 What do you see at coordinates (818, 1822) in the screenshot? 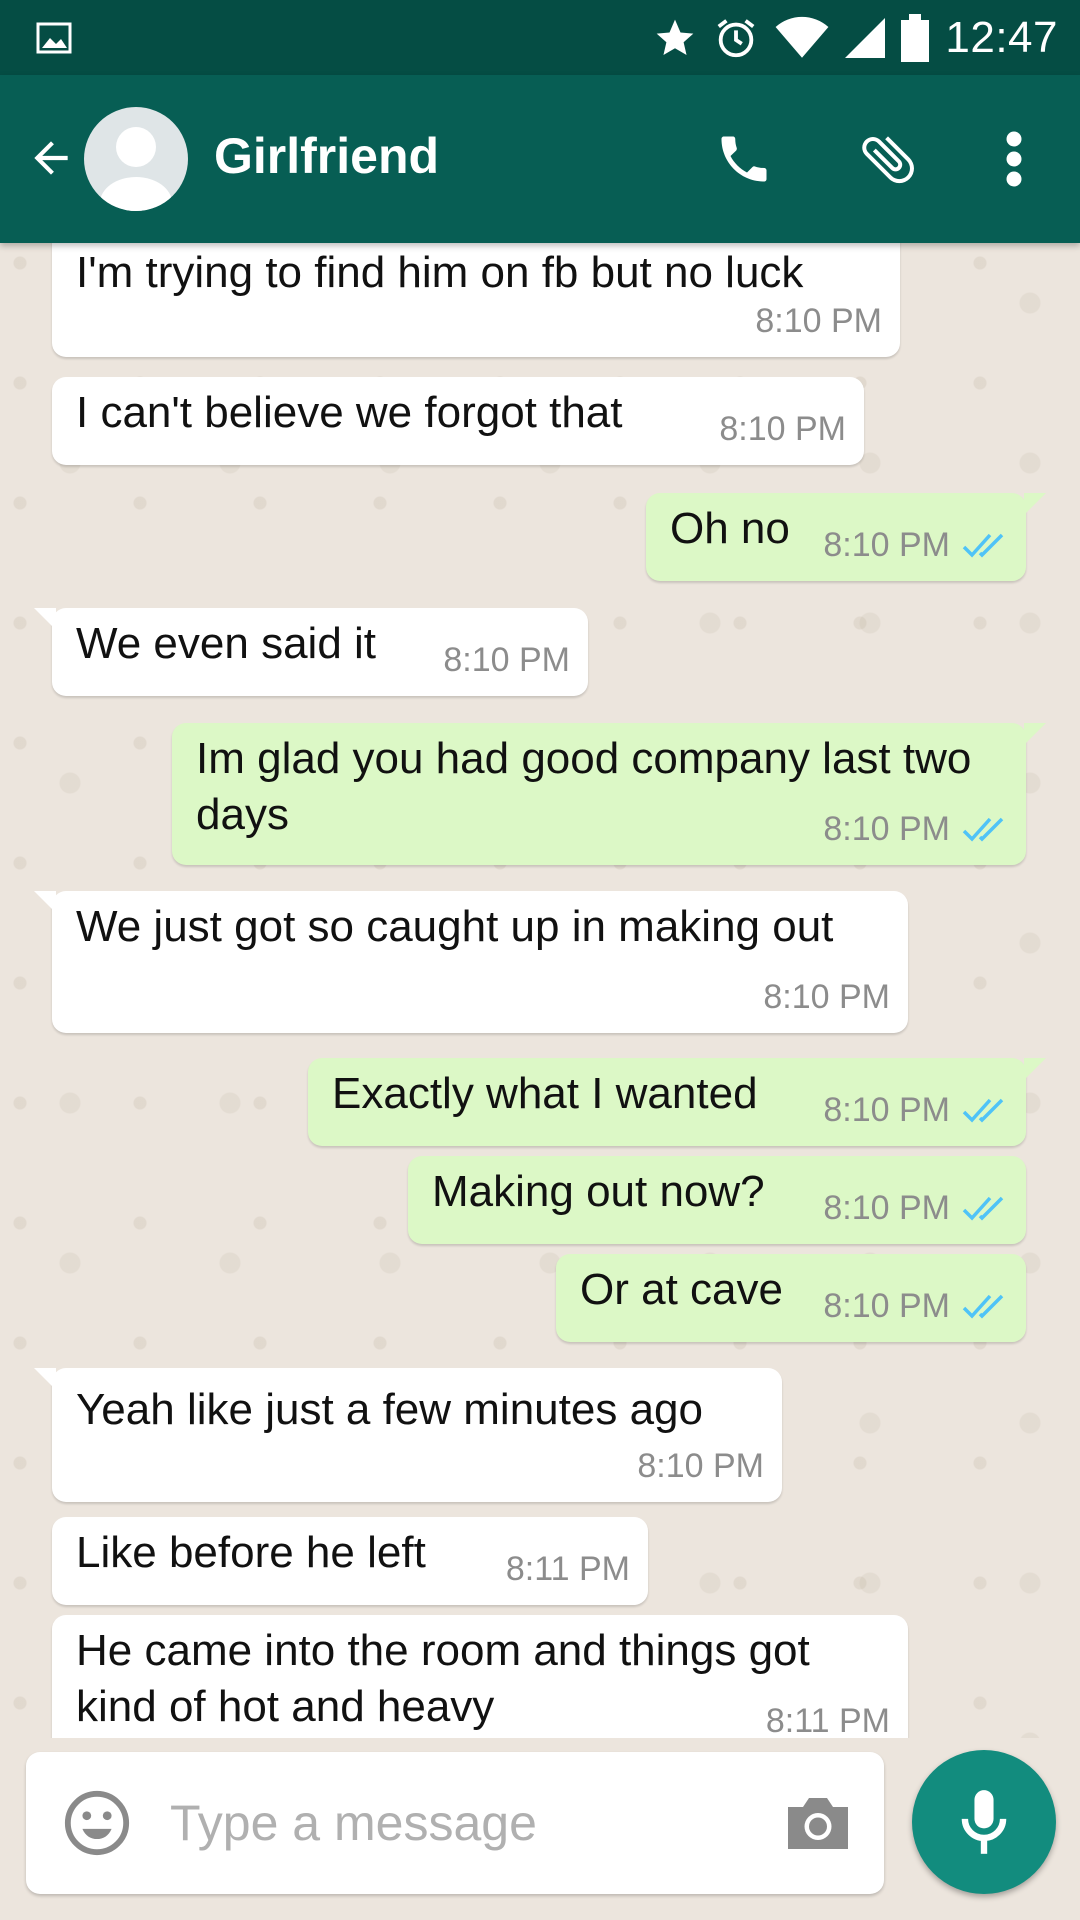
I see `camera-icon` at bounding box center [818, 1822].